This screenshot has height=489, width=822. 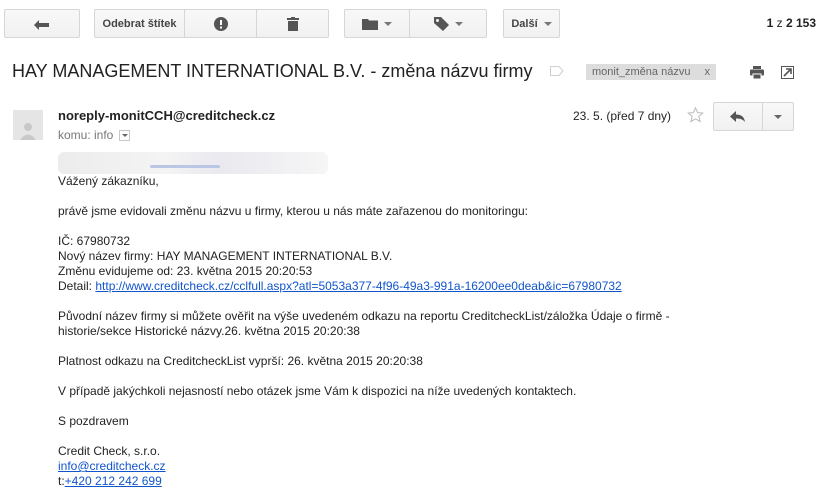 I want to click on reply-icon, so click(x=737, y=116).